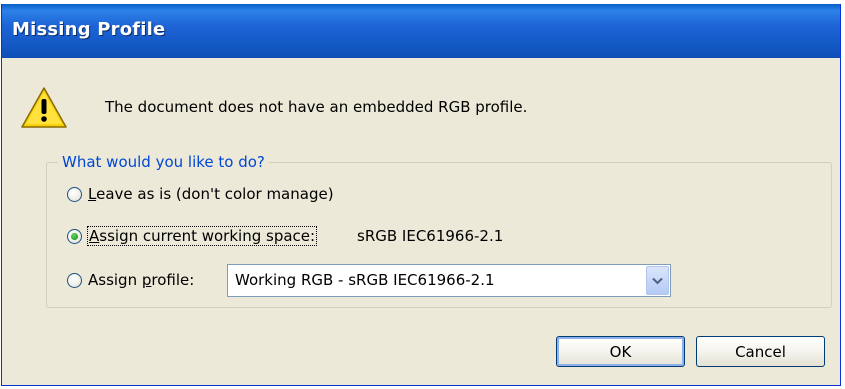 Image resolution: width=845 pixels, height=389 pixels. I want to click on radio-assign-profile, so click(74, 280).